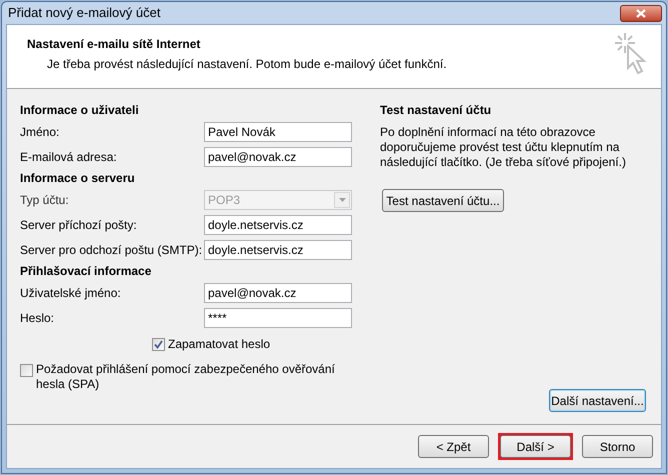 This screenshot has width=668, height=475. Describe the element at coordinates (44, 200) in the screenshot. I see `field-label: Typ účtu:` at that location.